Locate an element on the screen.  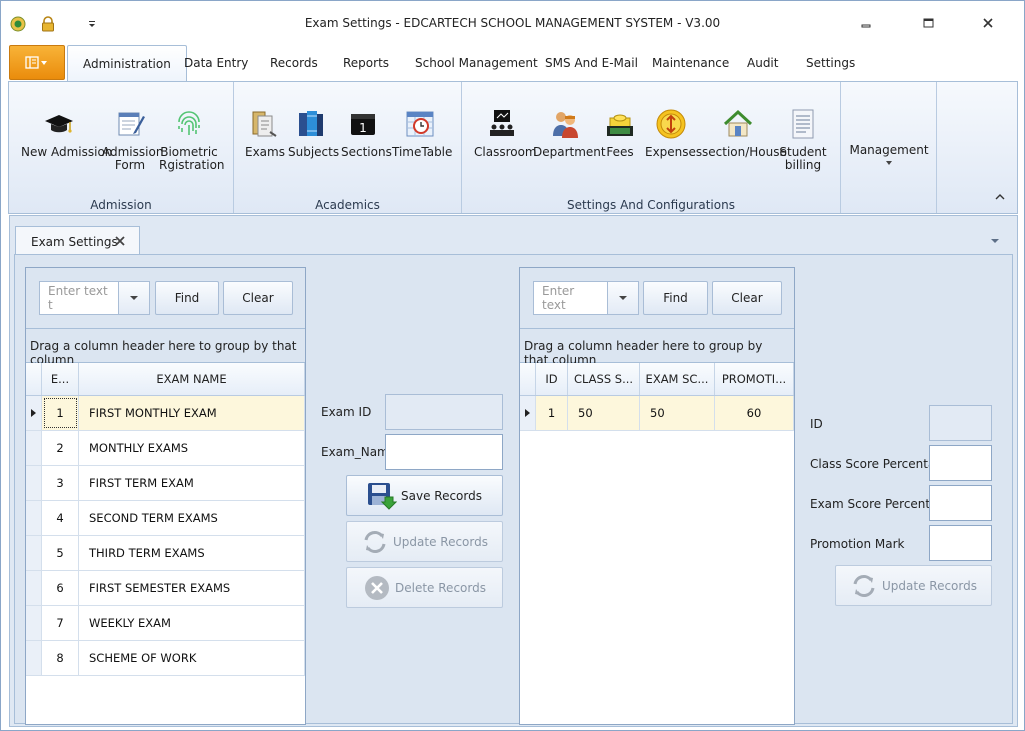
class-score-field is located at coordinates (960, 463).